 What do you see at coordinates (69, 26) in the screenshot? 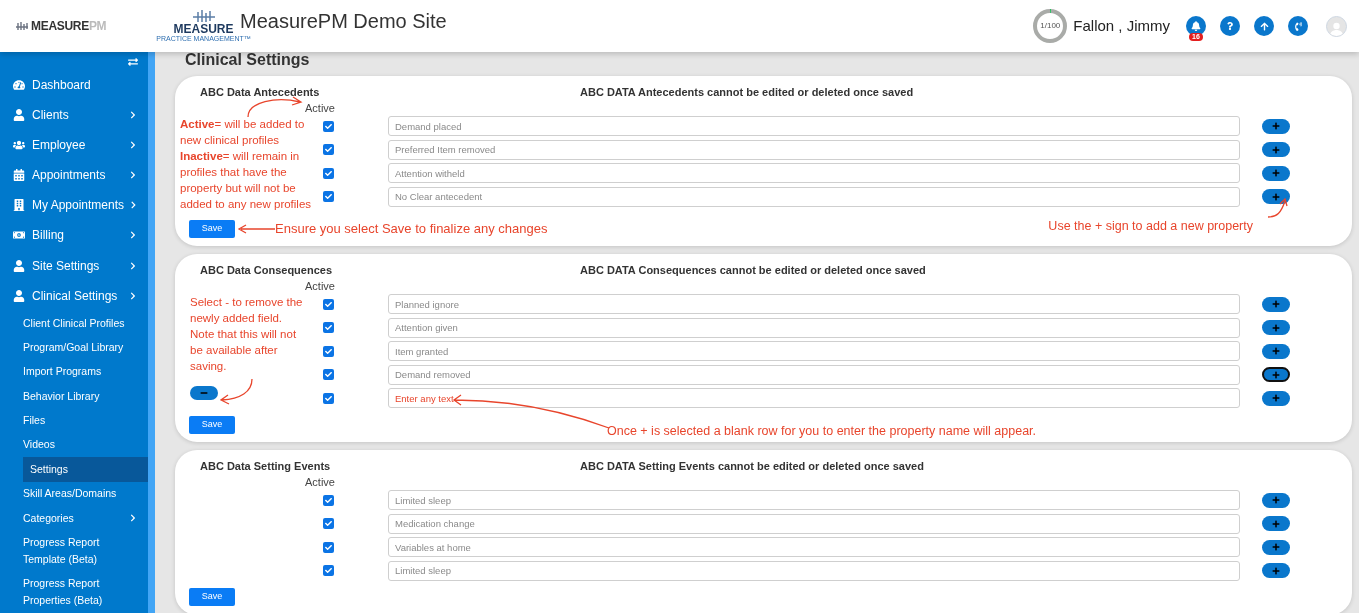
I see `logo-text: MEASUREPM` at bounding box center [69, 26].